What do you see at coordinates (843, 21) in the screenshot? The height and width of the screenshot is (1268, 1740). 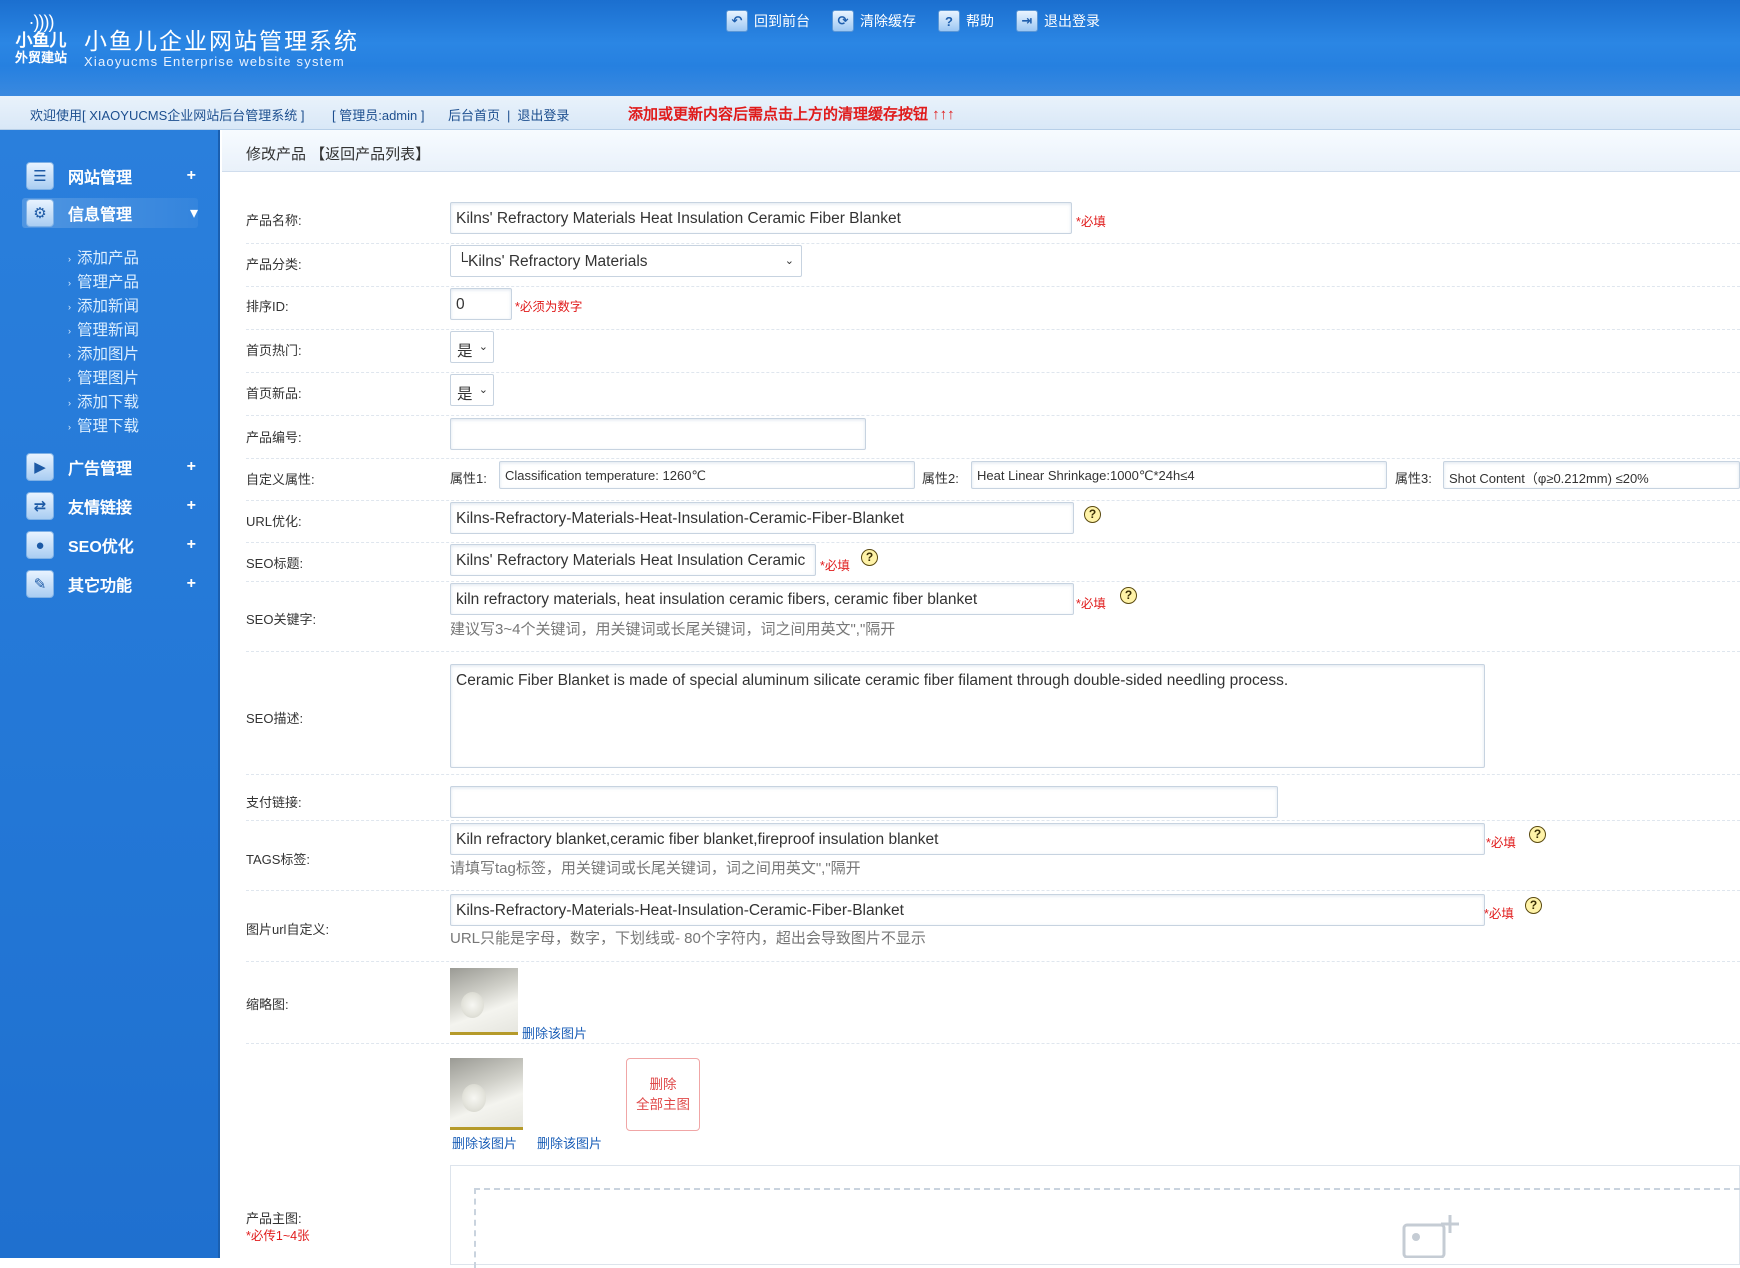 I see `clear-cache-icon: ⟳` at bounding box center [843, 21].